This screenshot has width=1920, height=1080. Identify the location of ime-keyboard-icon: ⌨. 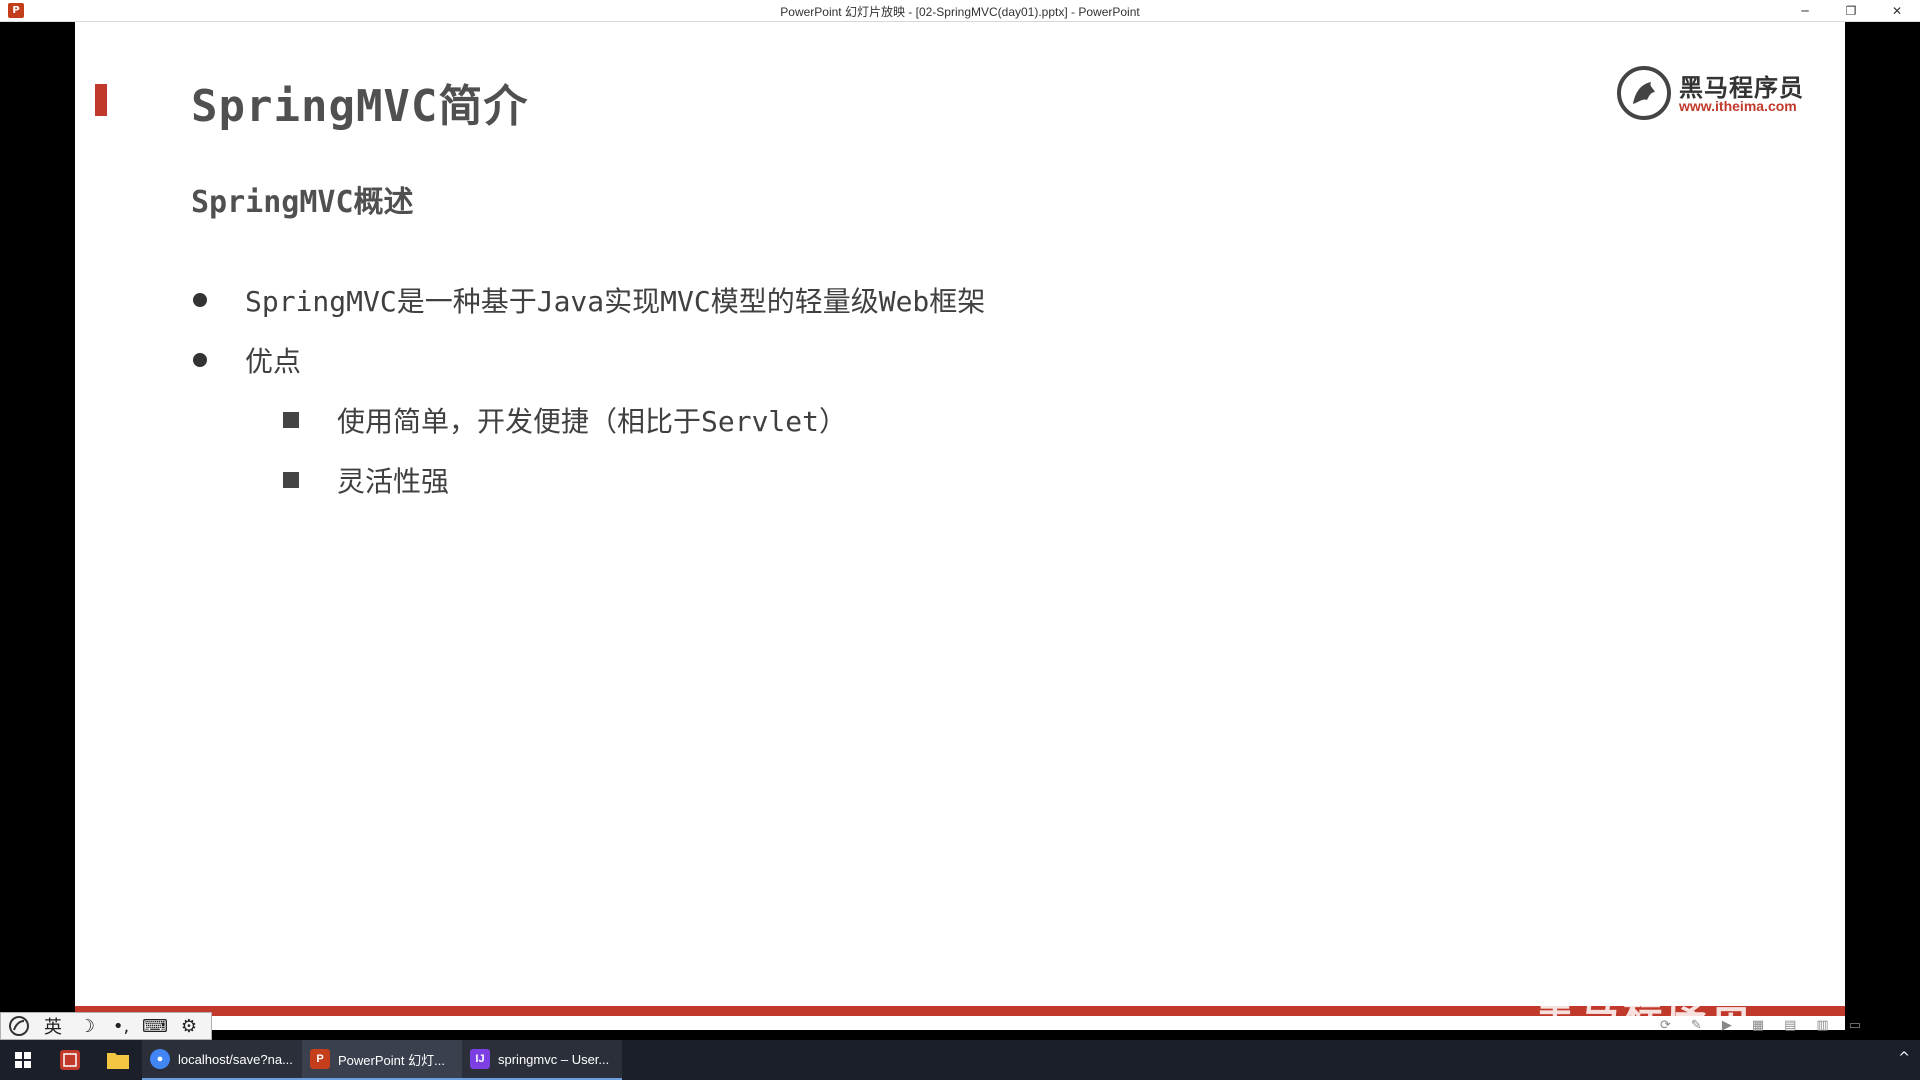
(155, 1026).